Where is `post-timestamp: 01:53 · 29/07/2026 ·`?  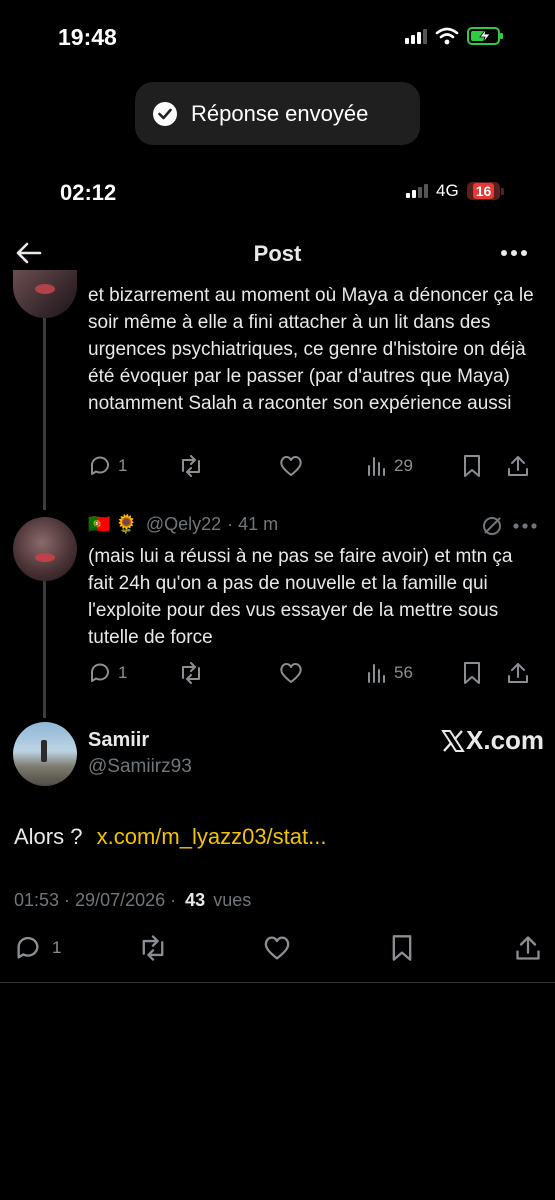 post-timestamp: 01:53 · 29/07/2026 · is located at coordinates (95, 900).